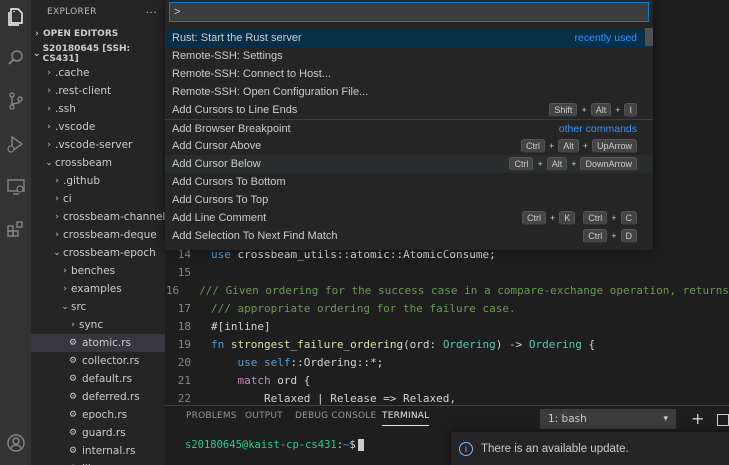  I want to click on folder-item: ⌄ src, so click(98, 307).